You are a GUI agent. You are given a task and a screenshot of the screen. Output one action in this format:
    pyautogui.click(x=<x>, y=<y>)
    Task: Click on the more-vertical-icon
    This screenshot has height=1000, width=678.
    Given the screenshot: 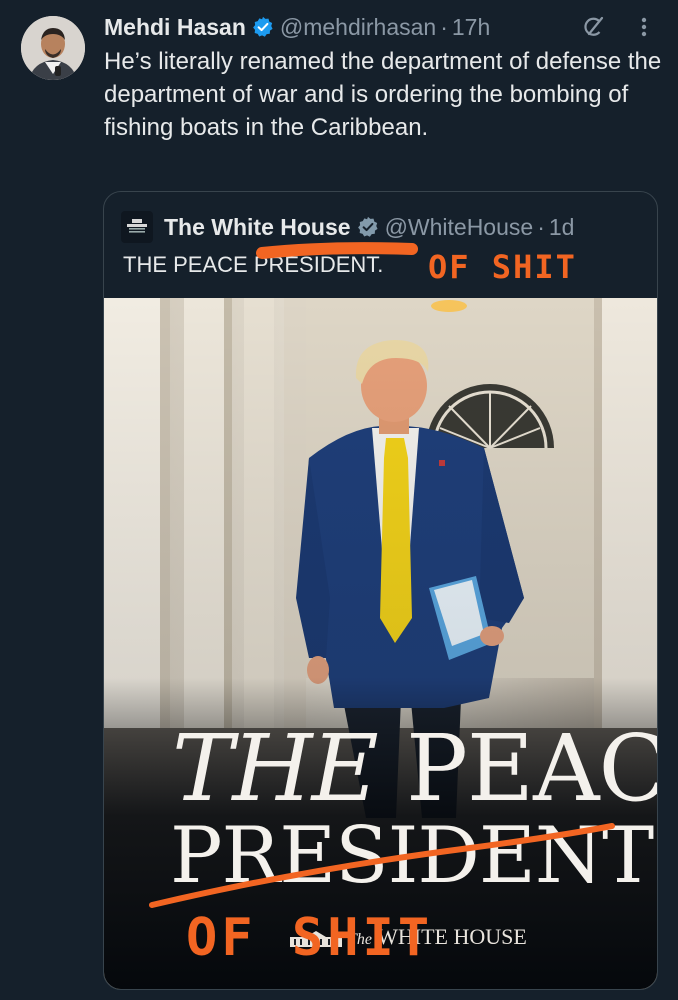 What is the action you would take?
    pyautogui.click(x=644, y=27)
    